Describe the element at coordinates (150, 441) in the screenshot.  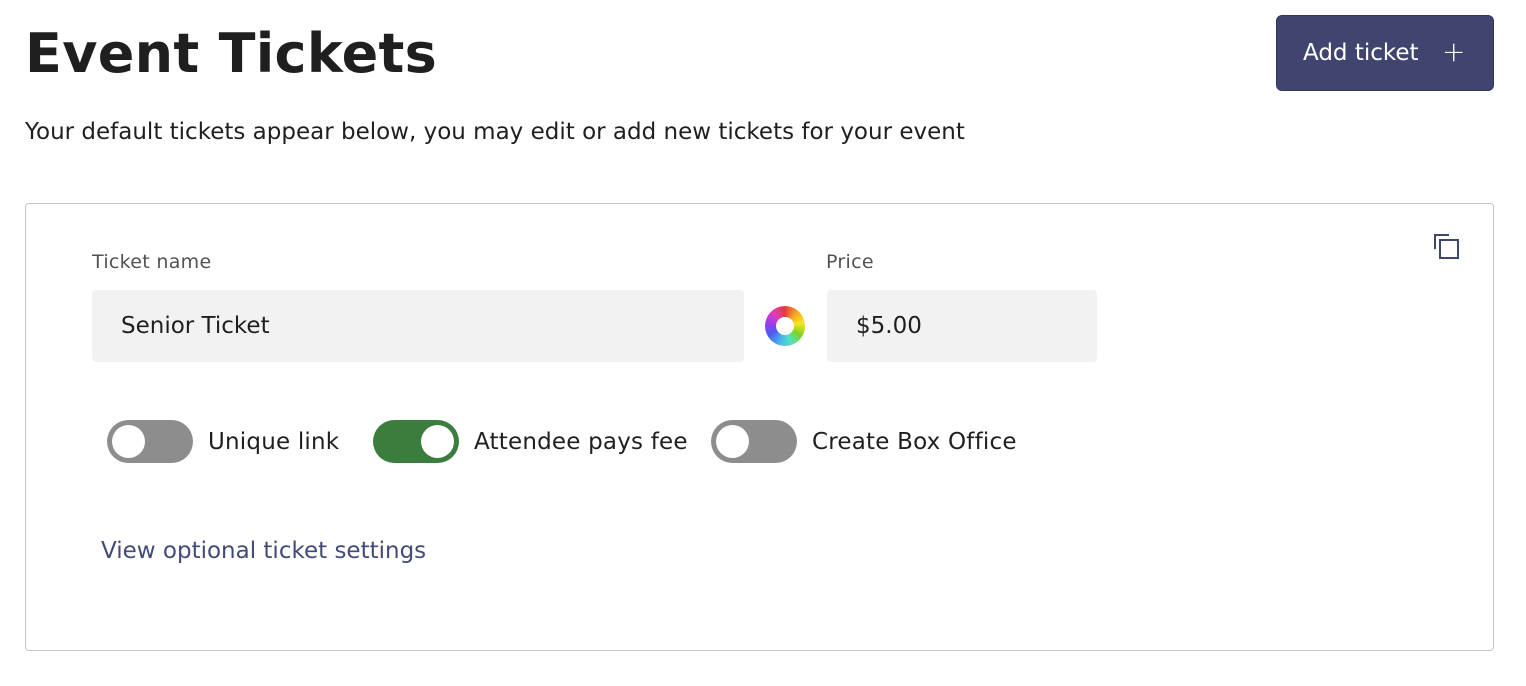
I see `unique-link-toggle` at that location.